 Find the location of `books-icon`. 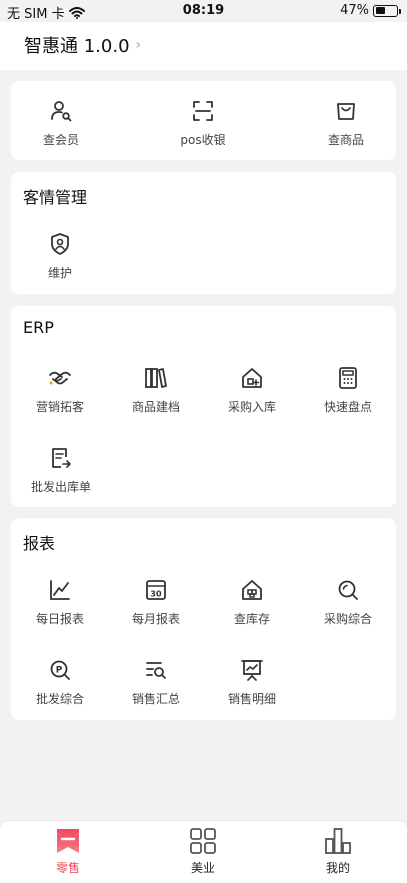

books-icon is located at coordinates (156, 378).